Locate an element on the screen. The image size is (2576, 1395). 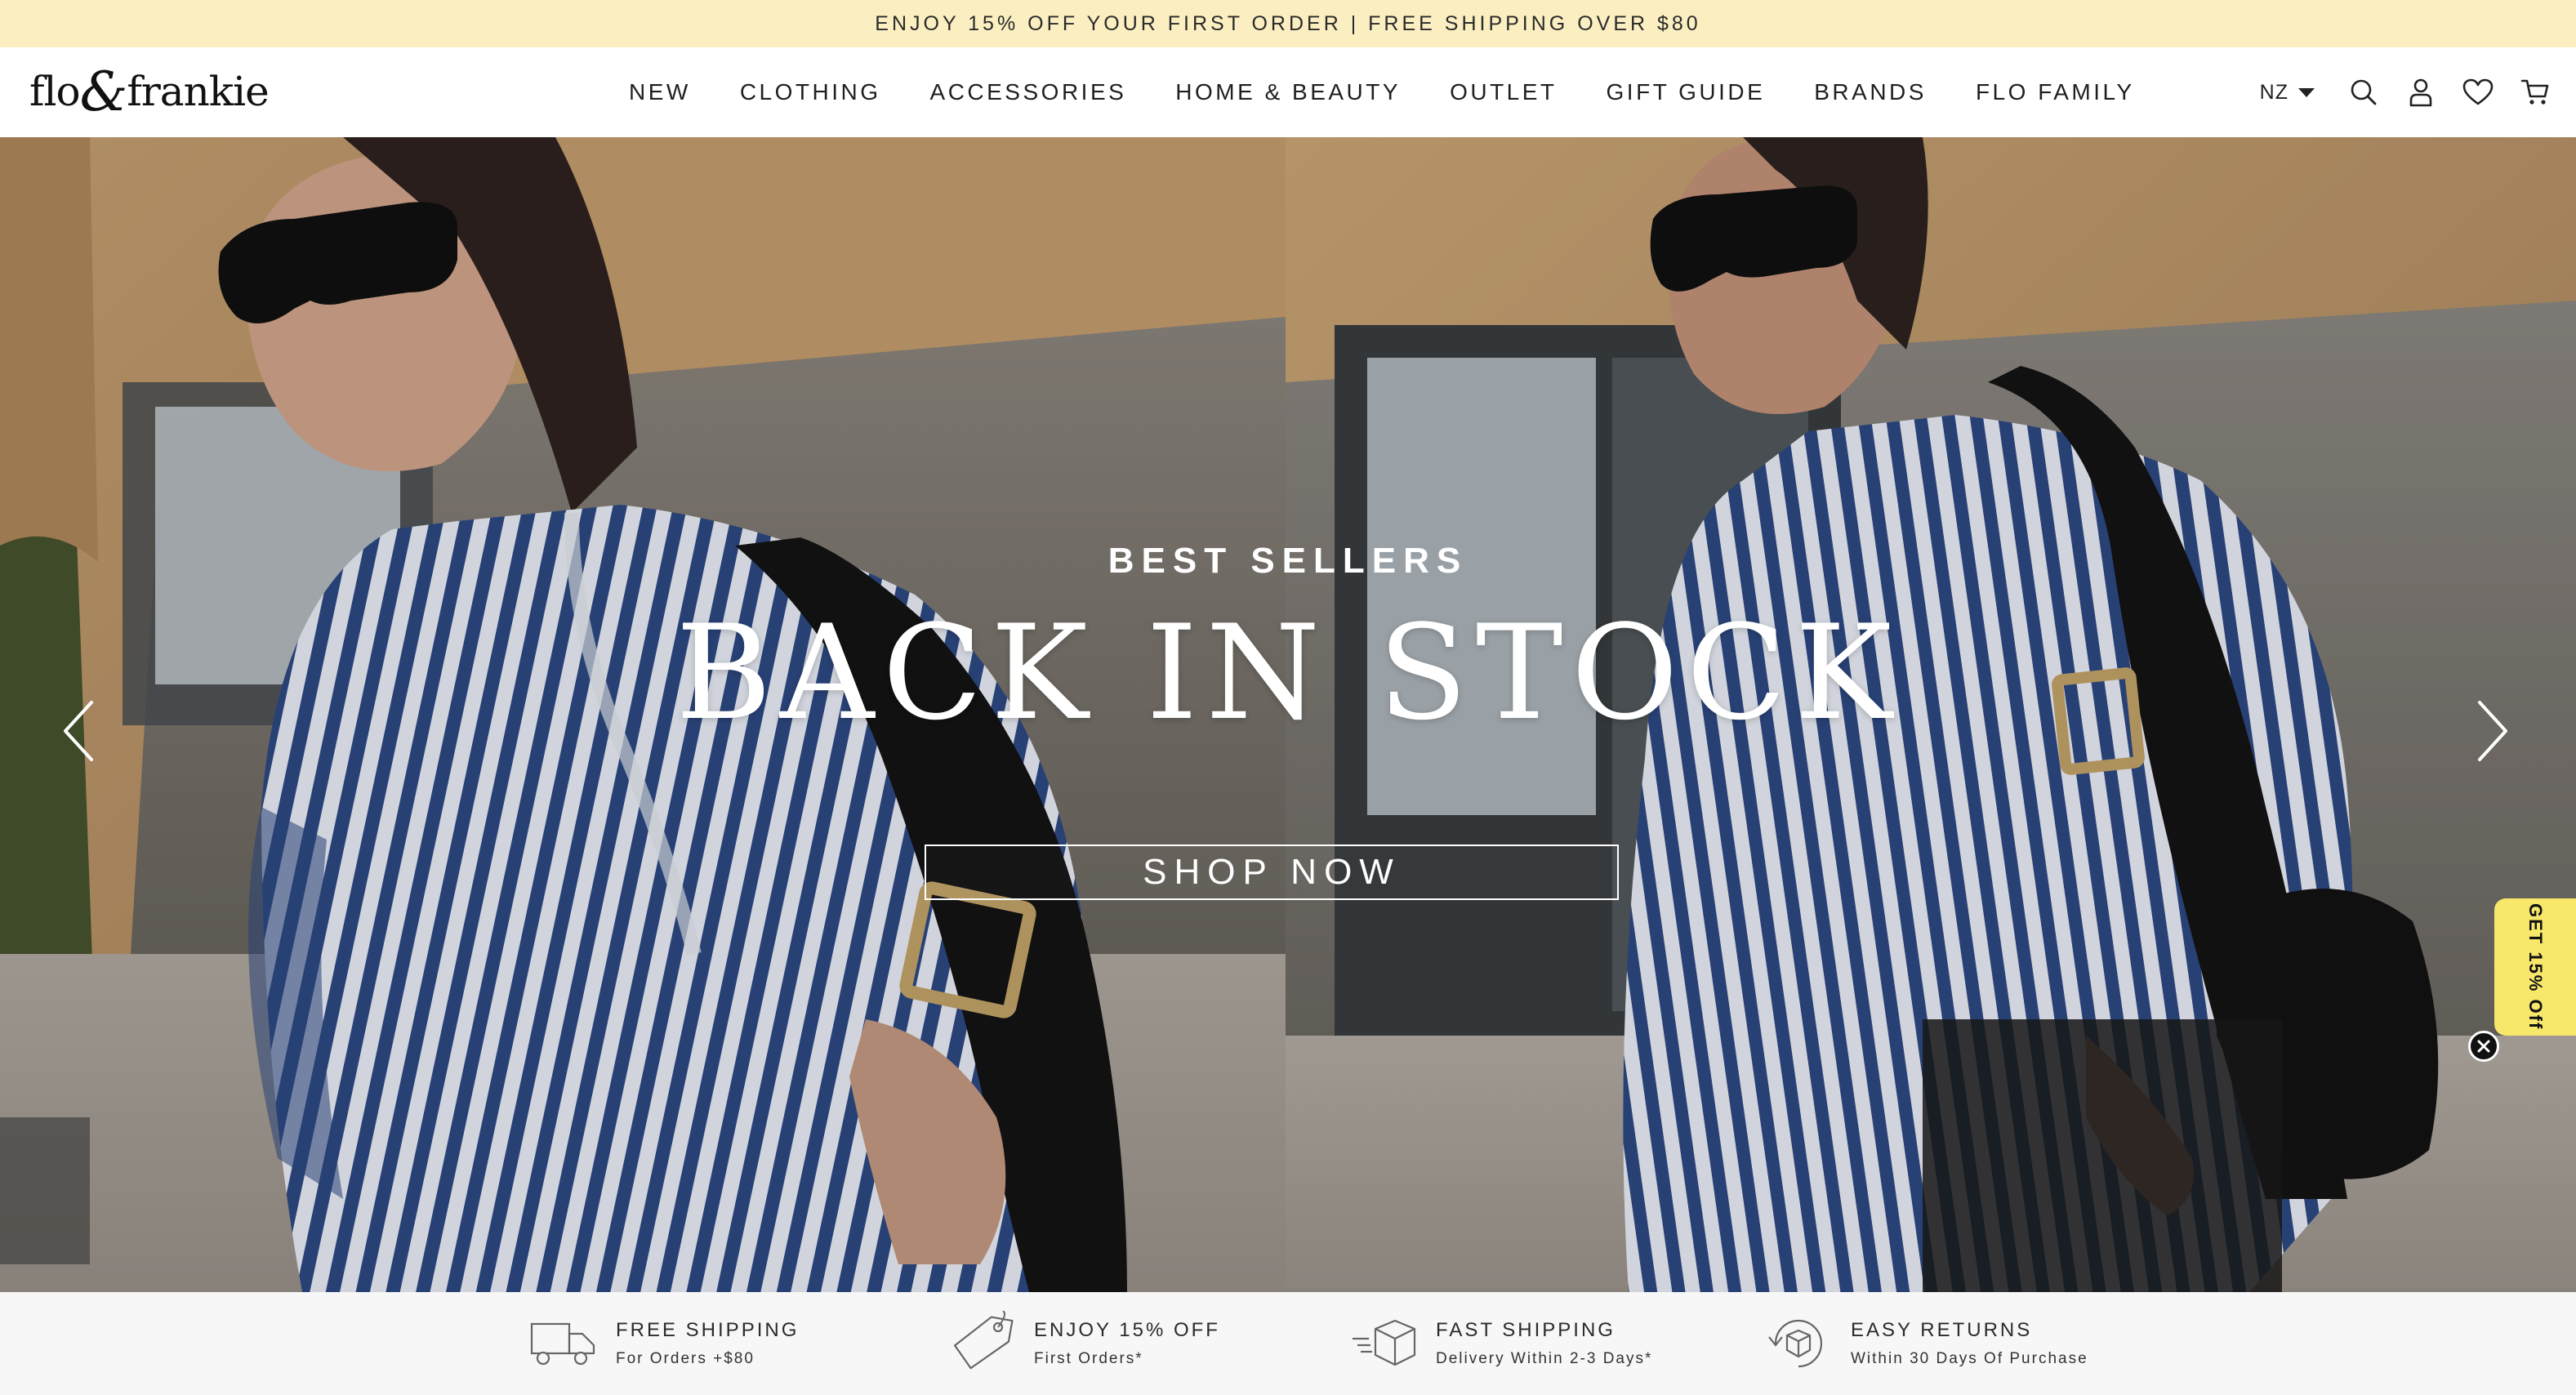
delivery-truck-icon is located at coordinates (563, 1343).